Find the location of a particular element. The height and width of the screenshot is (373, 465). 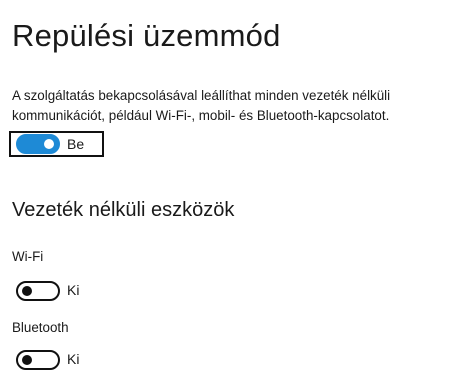

wifi-label: Wi-Fi is located at coordinates (28, 256).